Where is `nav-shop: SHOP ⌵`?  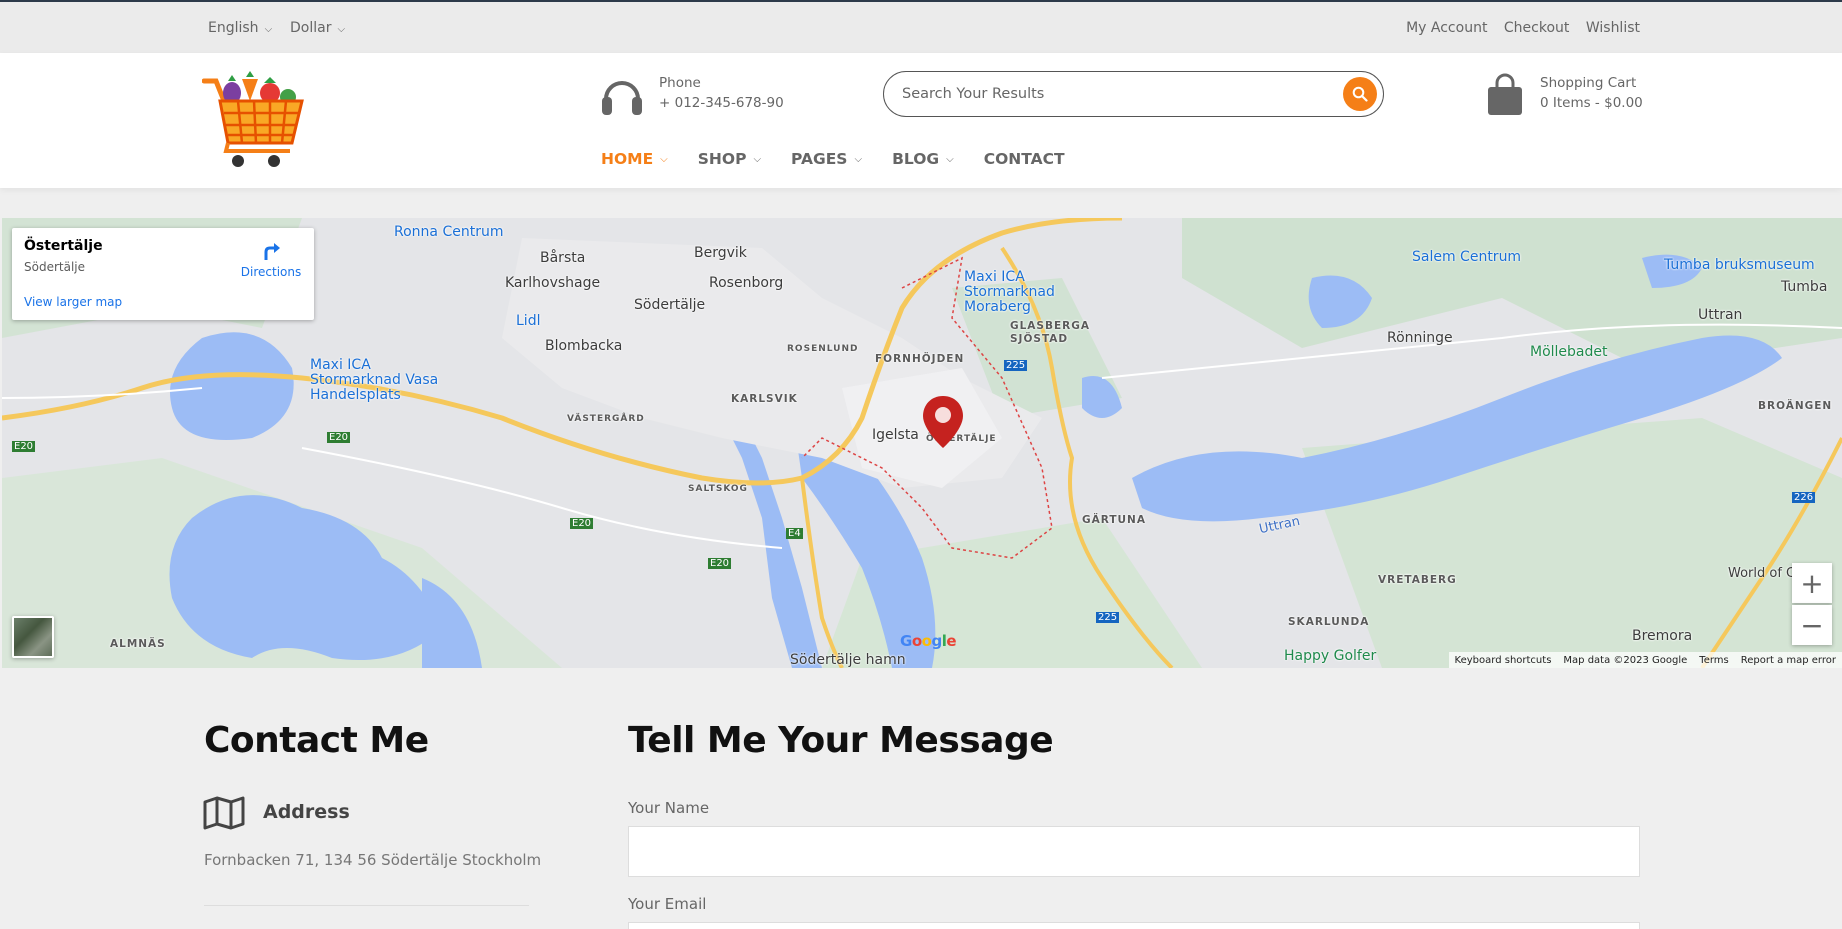 nav-shop: SHOP ⌵ is located at coordinates (729, 159).